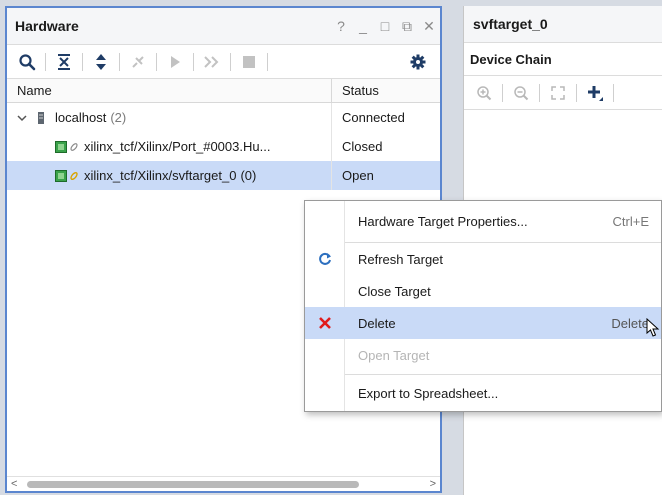 This screenshot has height=495, width=662. What do you see at coordinates (373, 117) in the screenshot?
I see `row-status: Connected` at bounding box center [373, 117].